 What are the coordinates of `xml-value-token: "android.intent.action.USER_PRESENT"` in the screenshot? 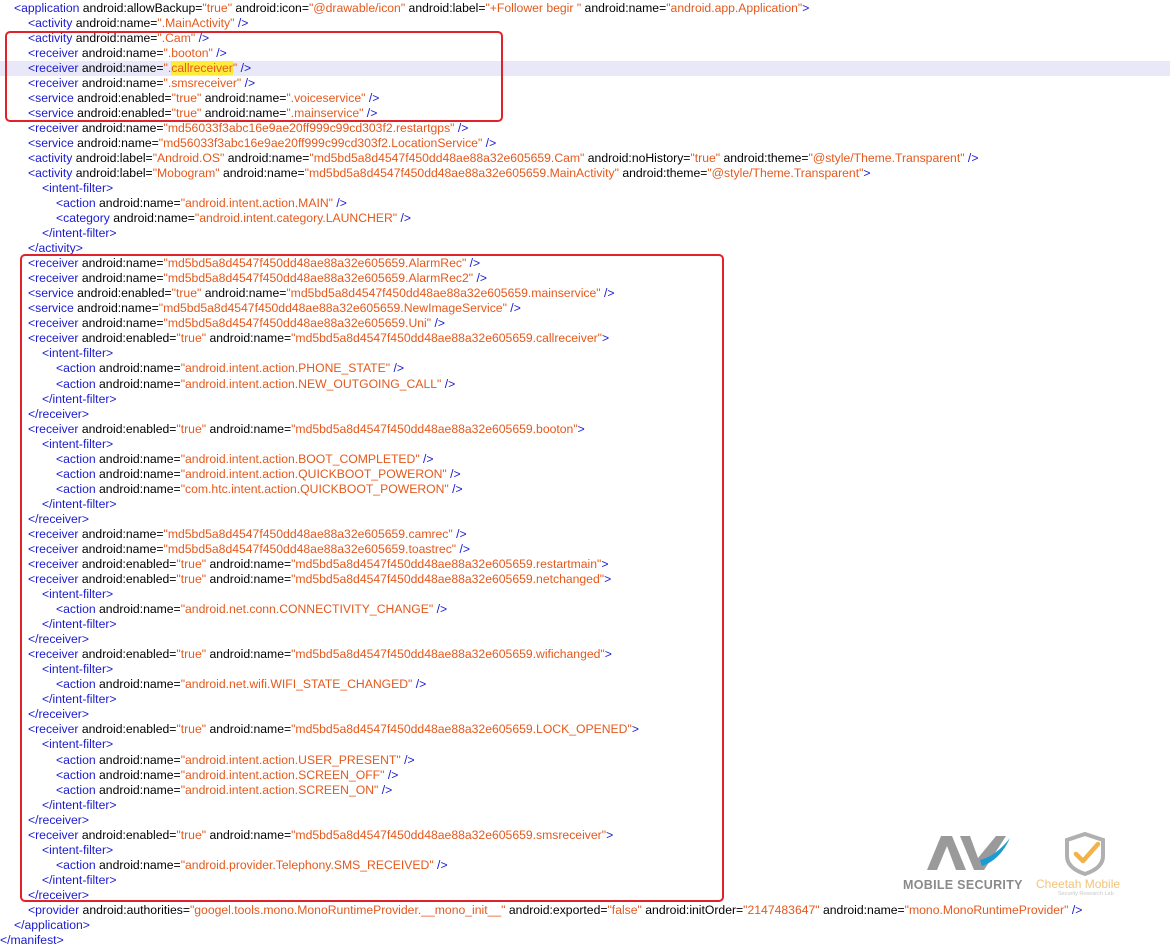 It's located at (290, 759).